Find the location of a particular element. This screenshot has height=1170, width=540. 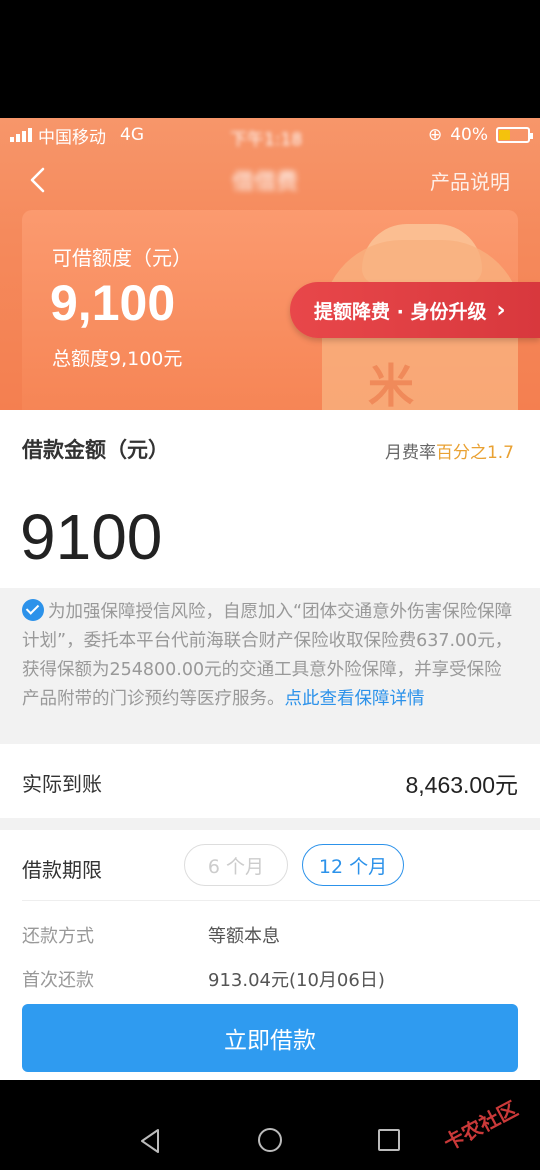

status-bar: 中国移动 4G 下午1:18 ⊕ 40% is located at coordinates (270, 135).